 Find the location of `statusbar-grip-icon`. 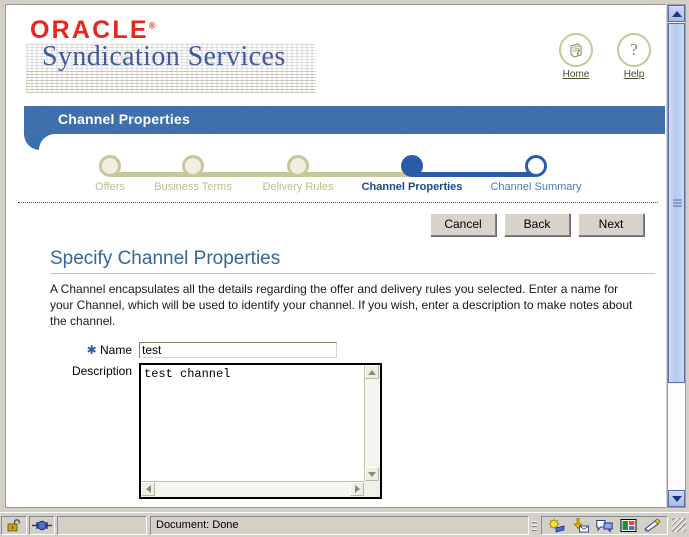

statusbar-grip-icon is located at coordinates (534, 525).